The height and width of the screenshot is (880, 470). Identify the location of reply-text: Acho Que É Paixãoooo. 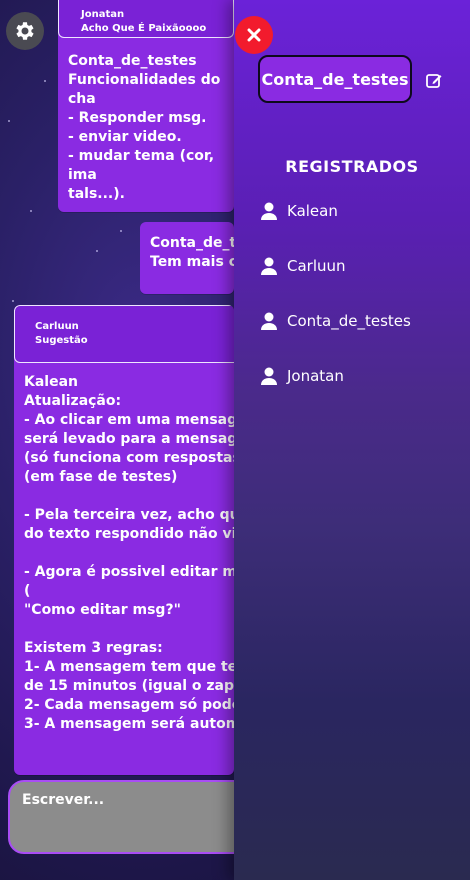
(144, 28).